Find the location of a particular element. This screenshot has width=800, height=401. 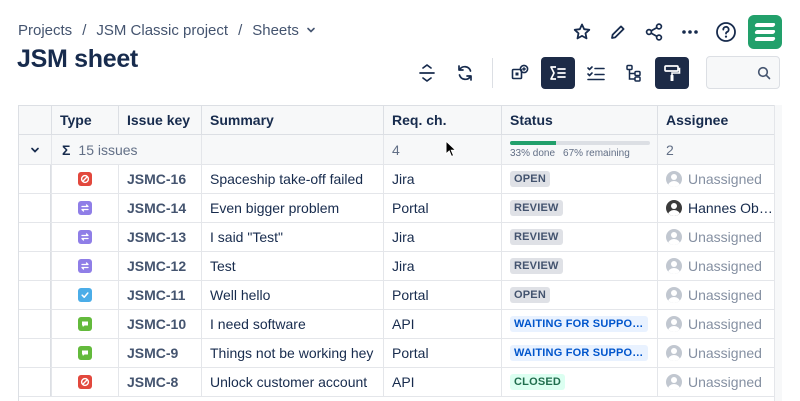

add-issue-icon is located at coordinates (520, 72).